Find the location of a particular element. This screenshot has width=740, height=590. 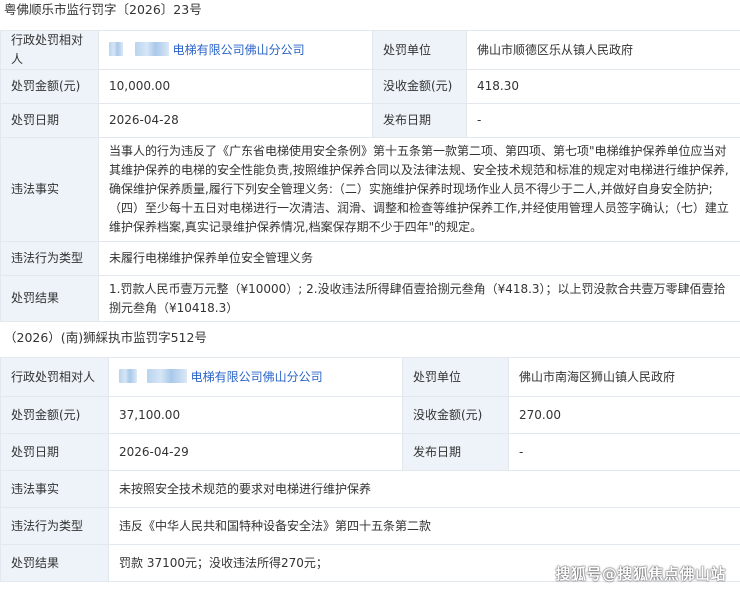

table-row: 违法行为类型 违反《中华人民共和国特种设备安全法》第四十五条第二款 is located at coordinates (370, 526).